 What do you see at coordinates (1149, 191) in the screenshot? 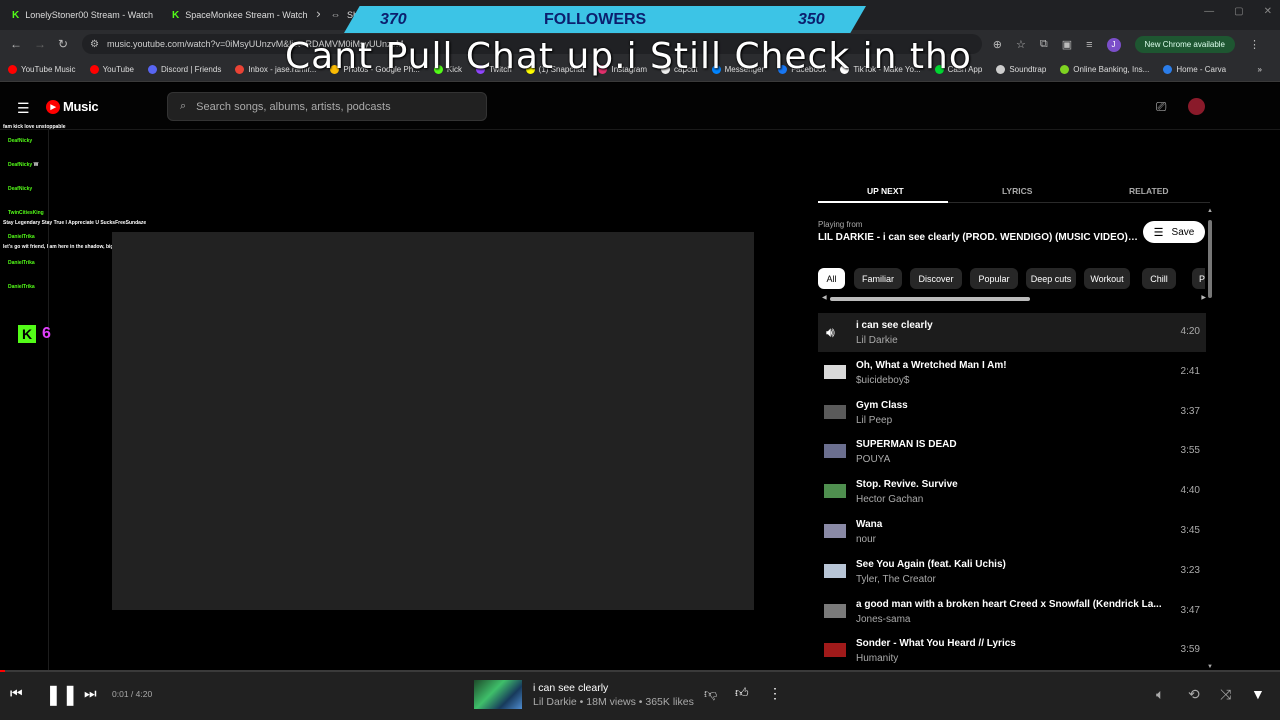
I see `tab-related: RELATED` at bounding box center [1149, 191].